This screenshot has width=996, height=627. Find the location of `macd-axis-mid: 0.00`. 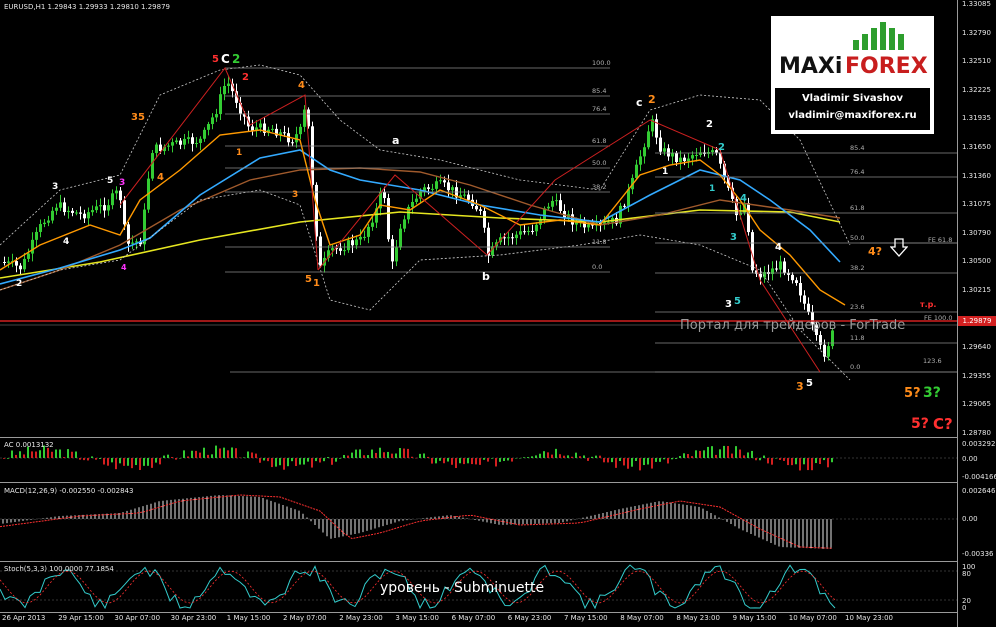

macd-axis-mid: 0.00 is located at coordinates (970, 519).